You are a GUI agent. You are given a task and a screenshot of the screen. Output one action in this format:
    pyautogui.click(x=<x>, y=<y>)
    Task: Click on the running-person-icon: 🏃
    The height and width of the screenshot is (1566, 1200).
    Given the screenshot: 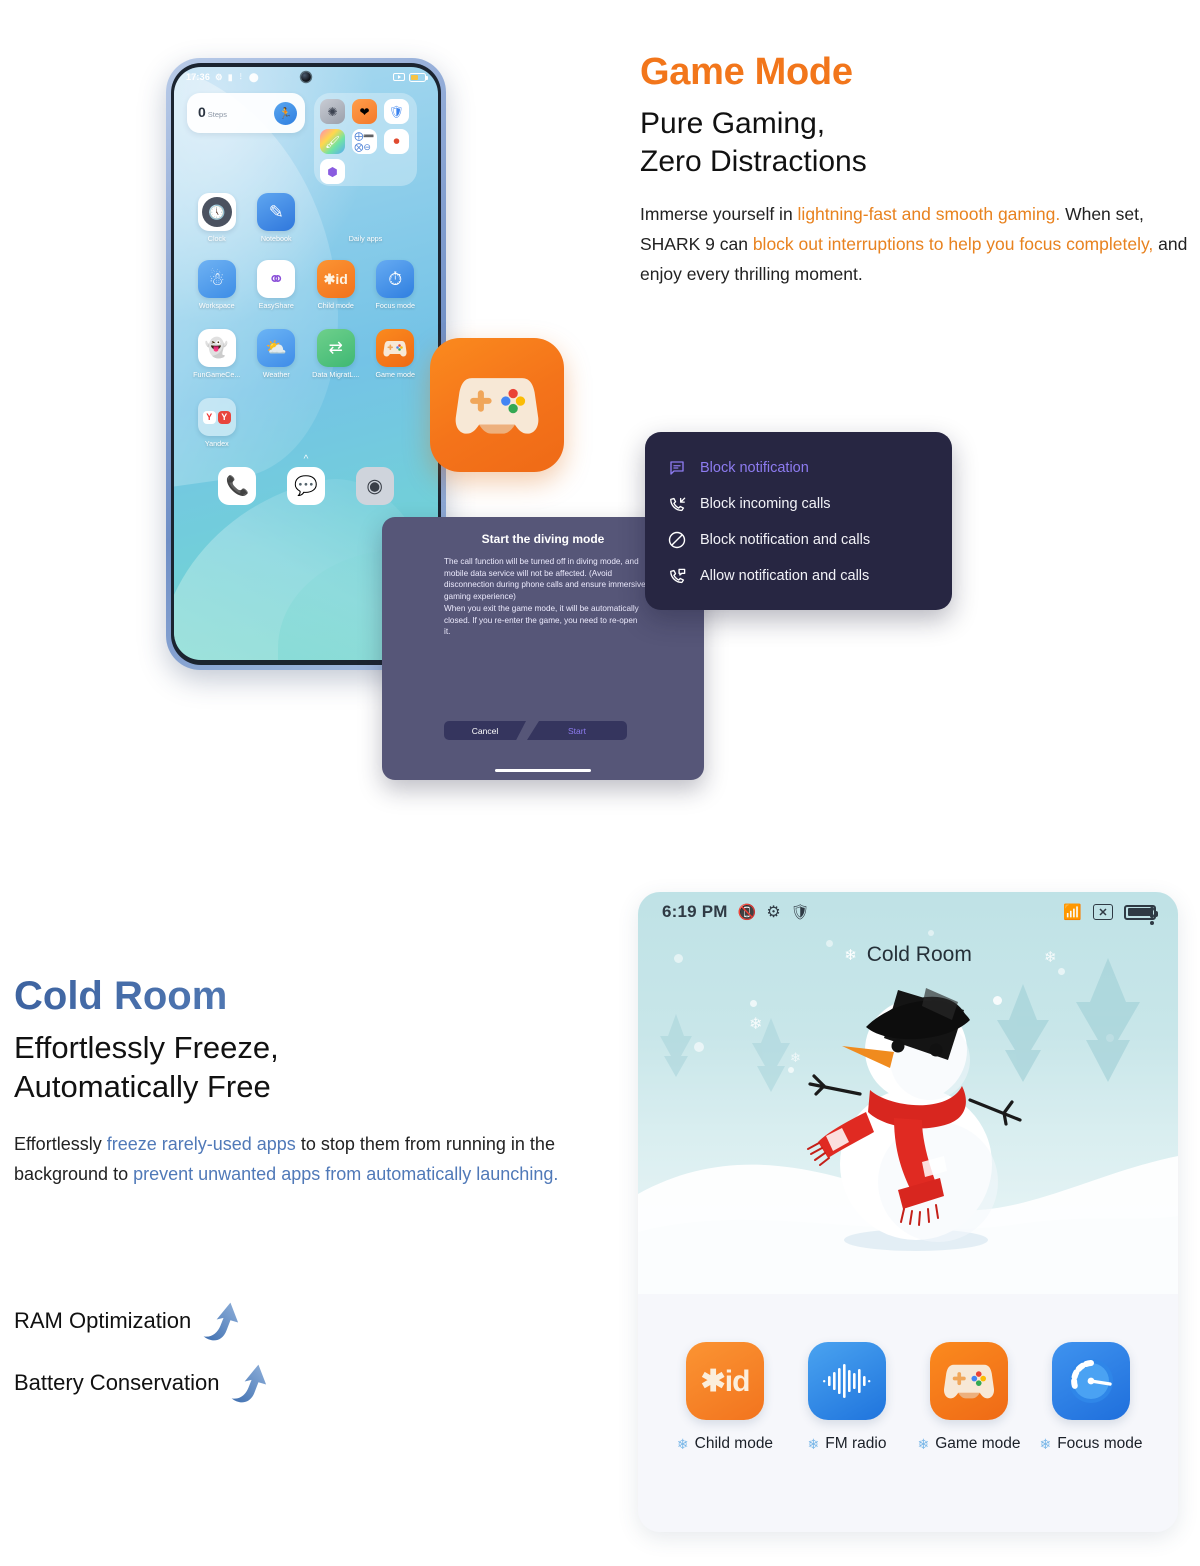 What is the action you would take?
    pyautogui.click(x=285, y=113)
    